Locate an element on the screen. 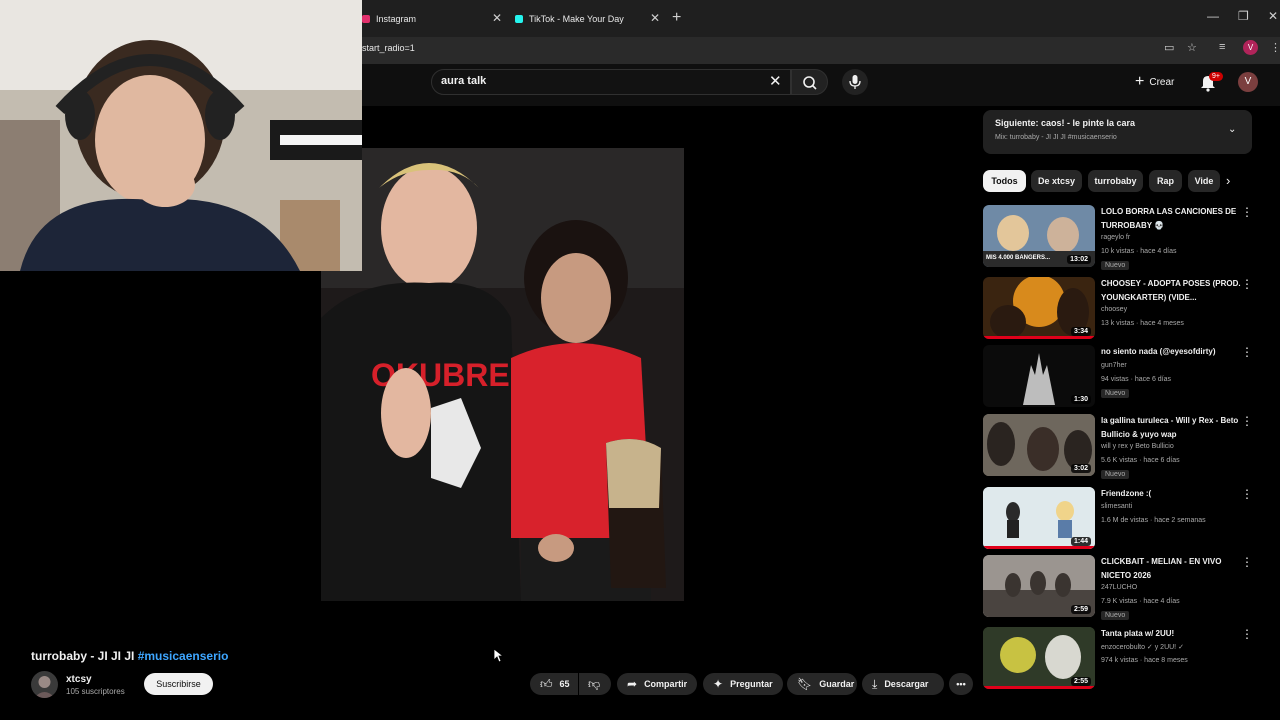 This screenshot has width=1280, height=720. new-tab-button: + is located at coordinates (676, 18).